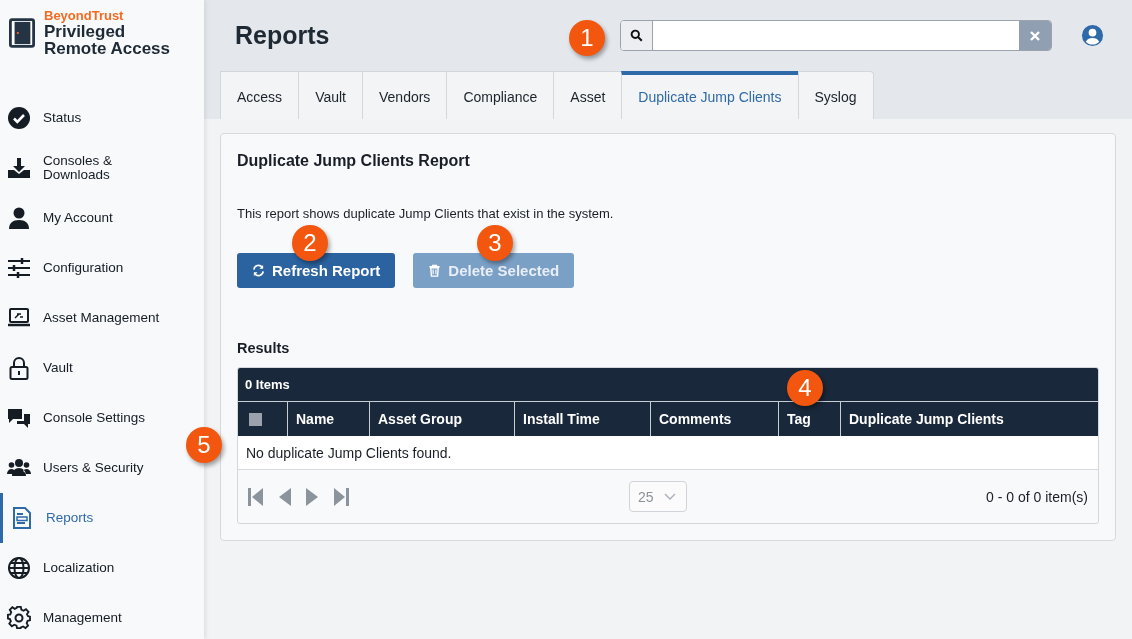 The image size is (1132, 639). What do you see at coordinates (1092, 35) in the screenshot?
I see `user-avatar-icon` at bounding box center [1092, 35].